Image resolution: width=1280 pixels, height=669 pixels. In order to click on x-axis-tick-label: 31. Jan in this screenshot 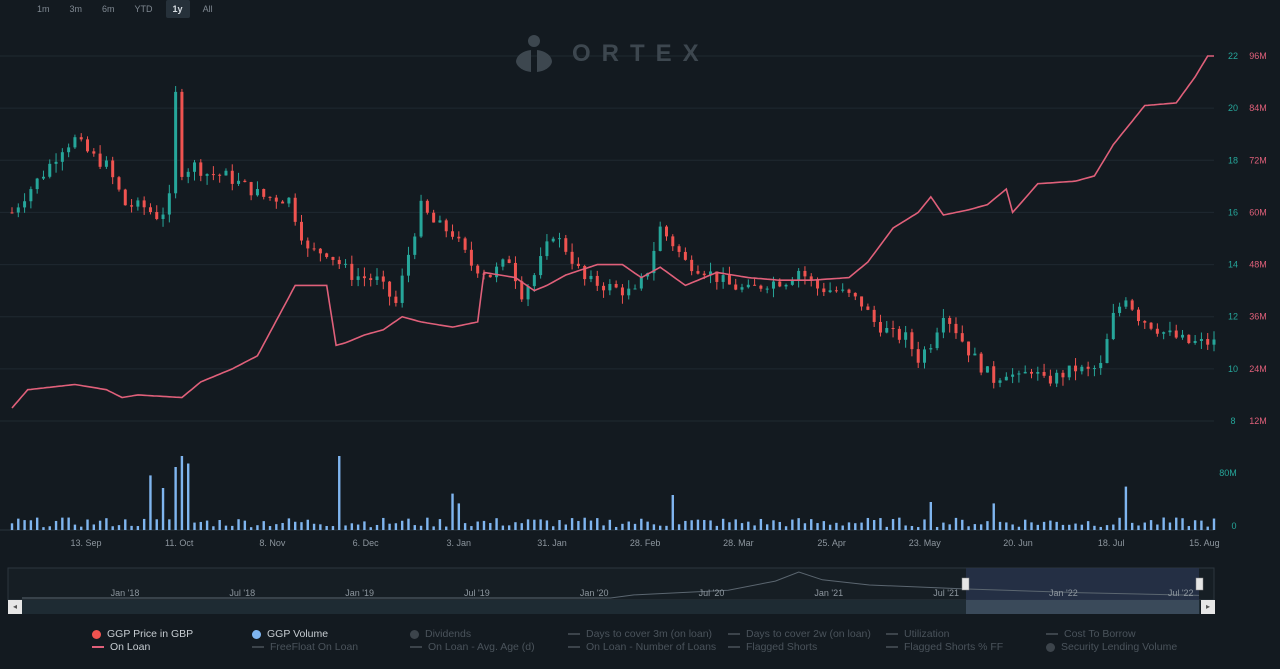, I will do `click(552, 543)`.